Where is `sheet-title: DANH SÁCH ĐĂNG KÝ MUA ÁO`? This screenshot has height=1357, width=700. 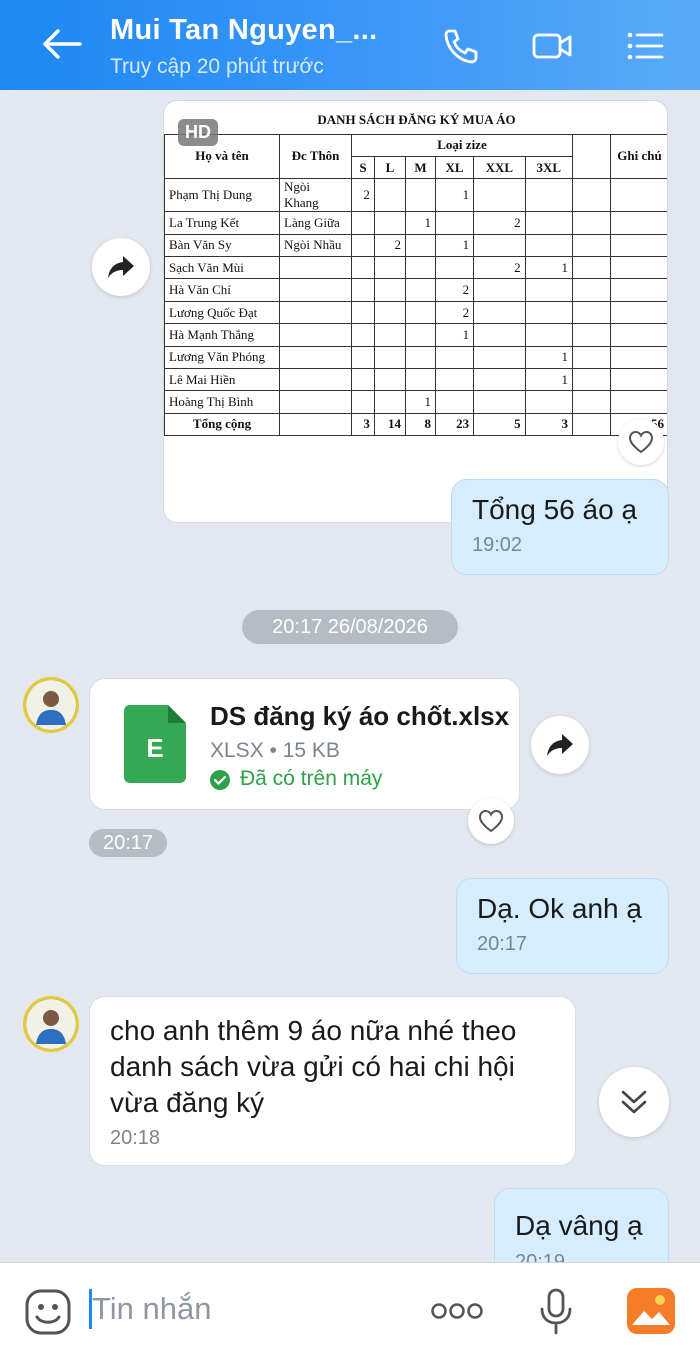 sheet-title: DANH SÁCH ĐĂNG KÝ MUA ÁO is located at coordinates (415, 120).